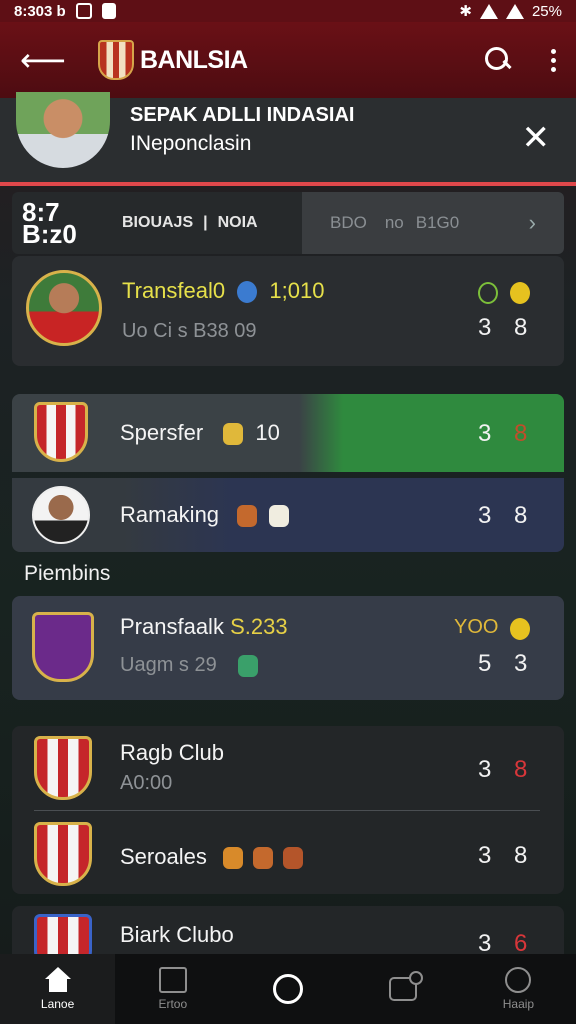 The width and height of the screenshot is (576, 1024). I want to click on nav-recent: Ertoo, so click(172, 989).